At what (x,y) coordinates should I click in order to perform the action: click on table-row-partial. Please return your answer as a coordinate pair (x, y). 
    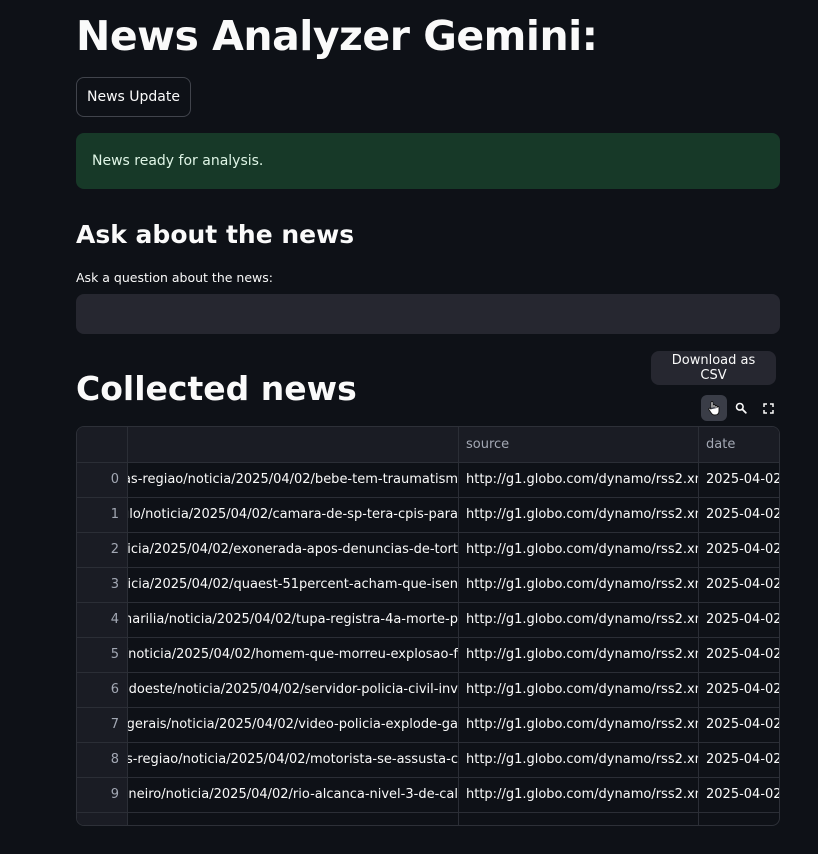
    Looking at the image, I should click on (428, 819).